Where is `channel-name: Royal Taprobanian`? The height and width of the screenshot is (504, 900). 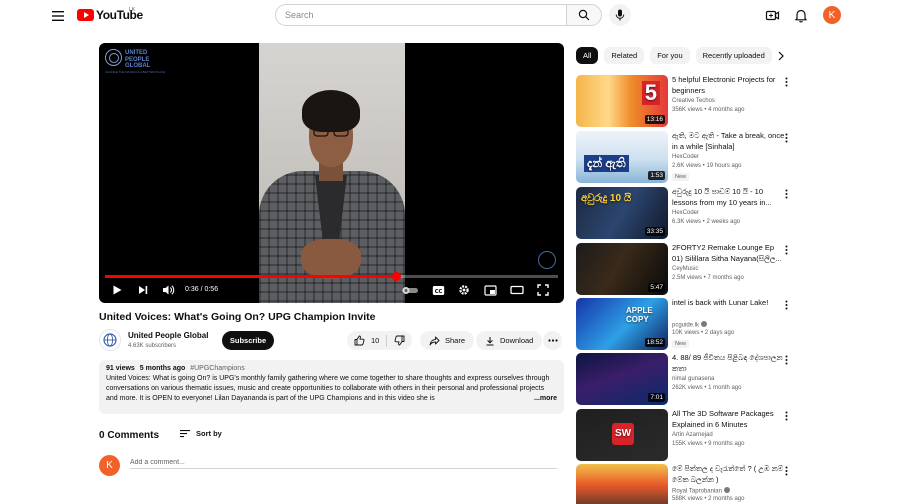 channel-name: Royal Taprobanian is located at coordinates (701, 491).